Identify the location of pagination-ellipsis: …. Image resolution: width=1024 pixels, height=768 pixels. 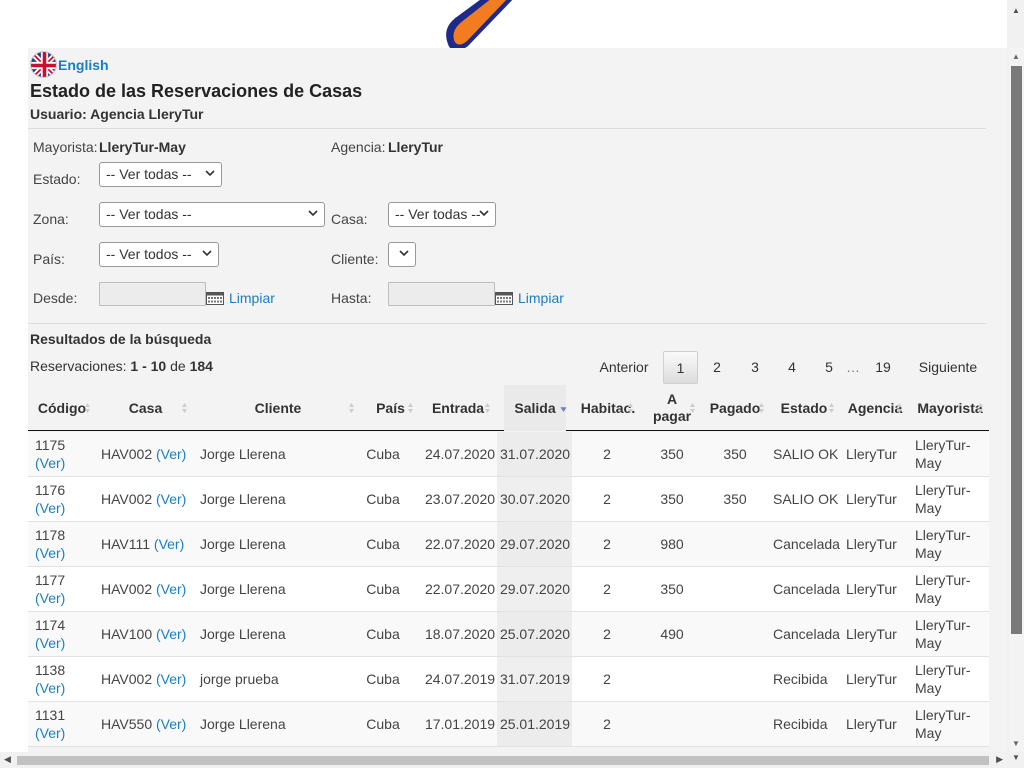
(853, 367).